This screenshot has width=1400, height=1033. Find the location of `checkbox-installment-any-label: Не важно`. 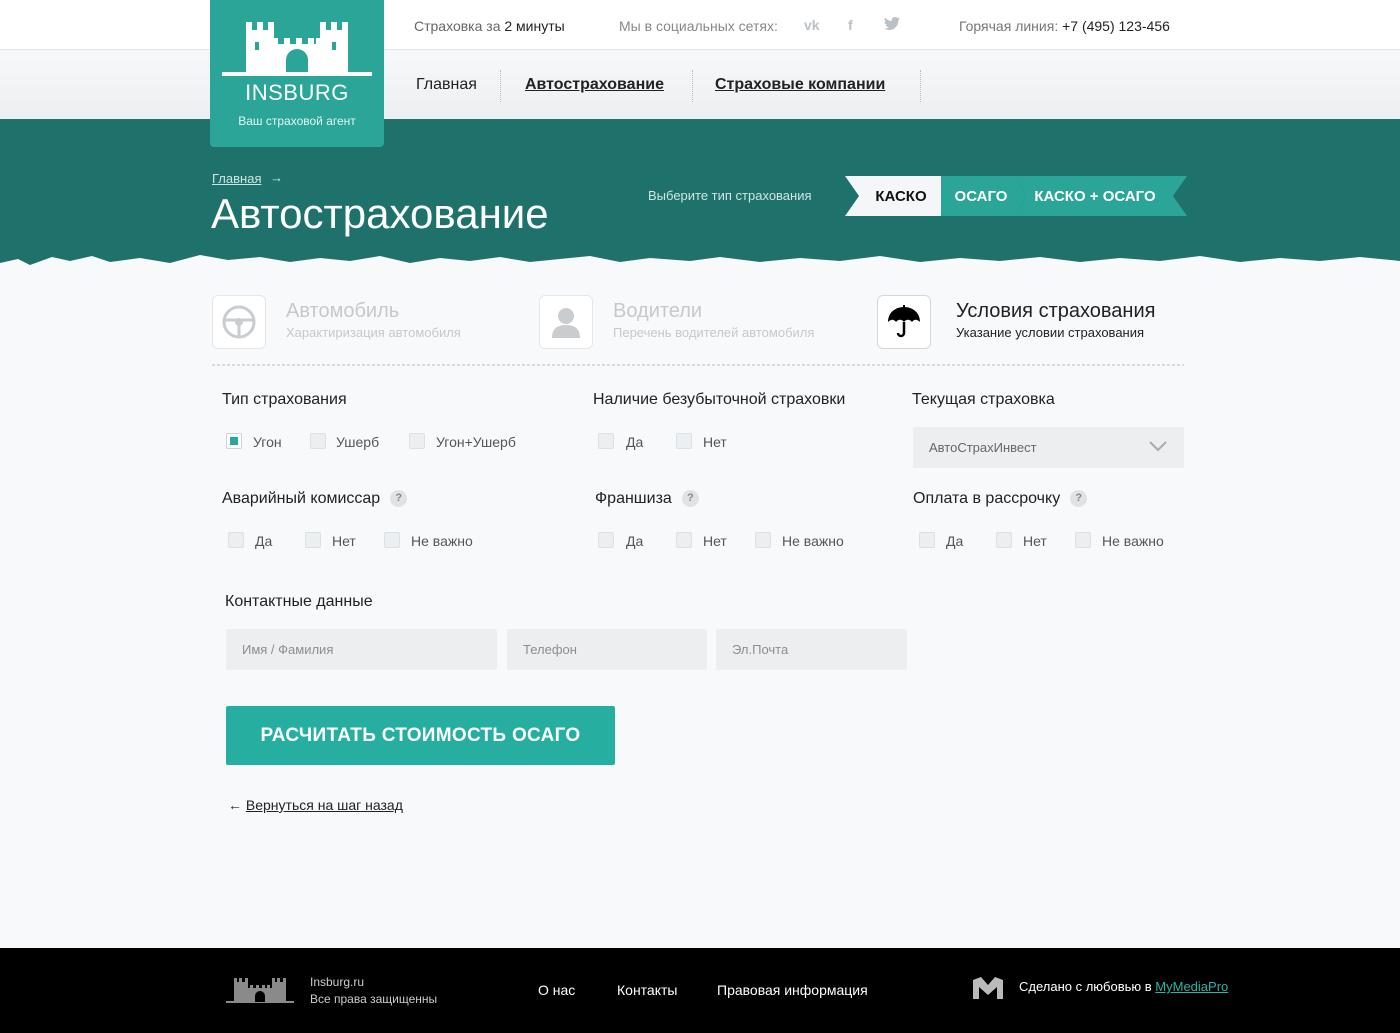

checkbox-installment-any-label: Не важно is located at coordinates (1133, 541).